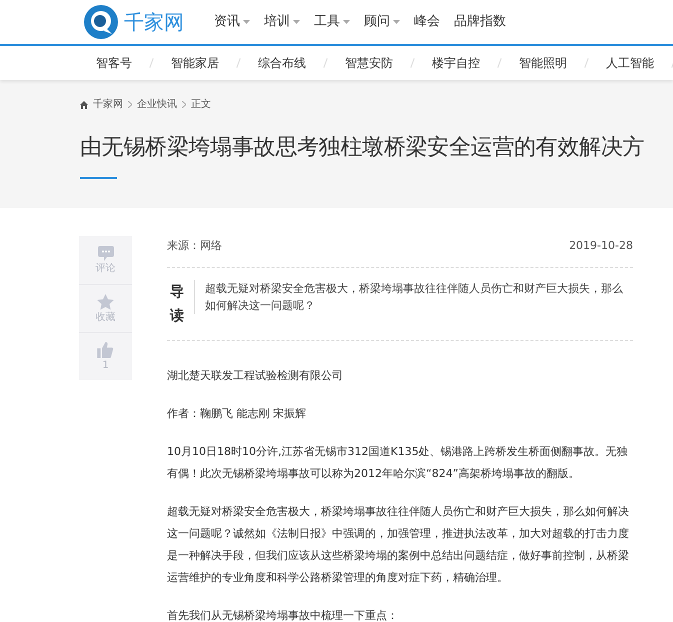 This screenshot has height=622, width=673. What do you see at coordinates (369, 63) in the screenshot?
I see `category-link: 智慧安防` at bounding box center [369, 63].